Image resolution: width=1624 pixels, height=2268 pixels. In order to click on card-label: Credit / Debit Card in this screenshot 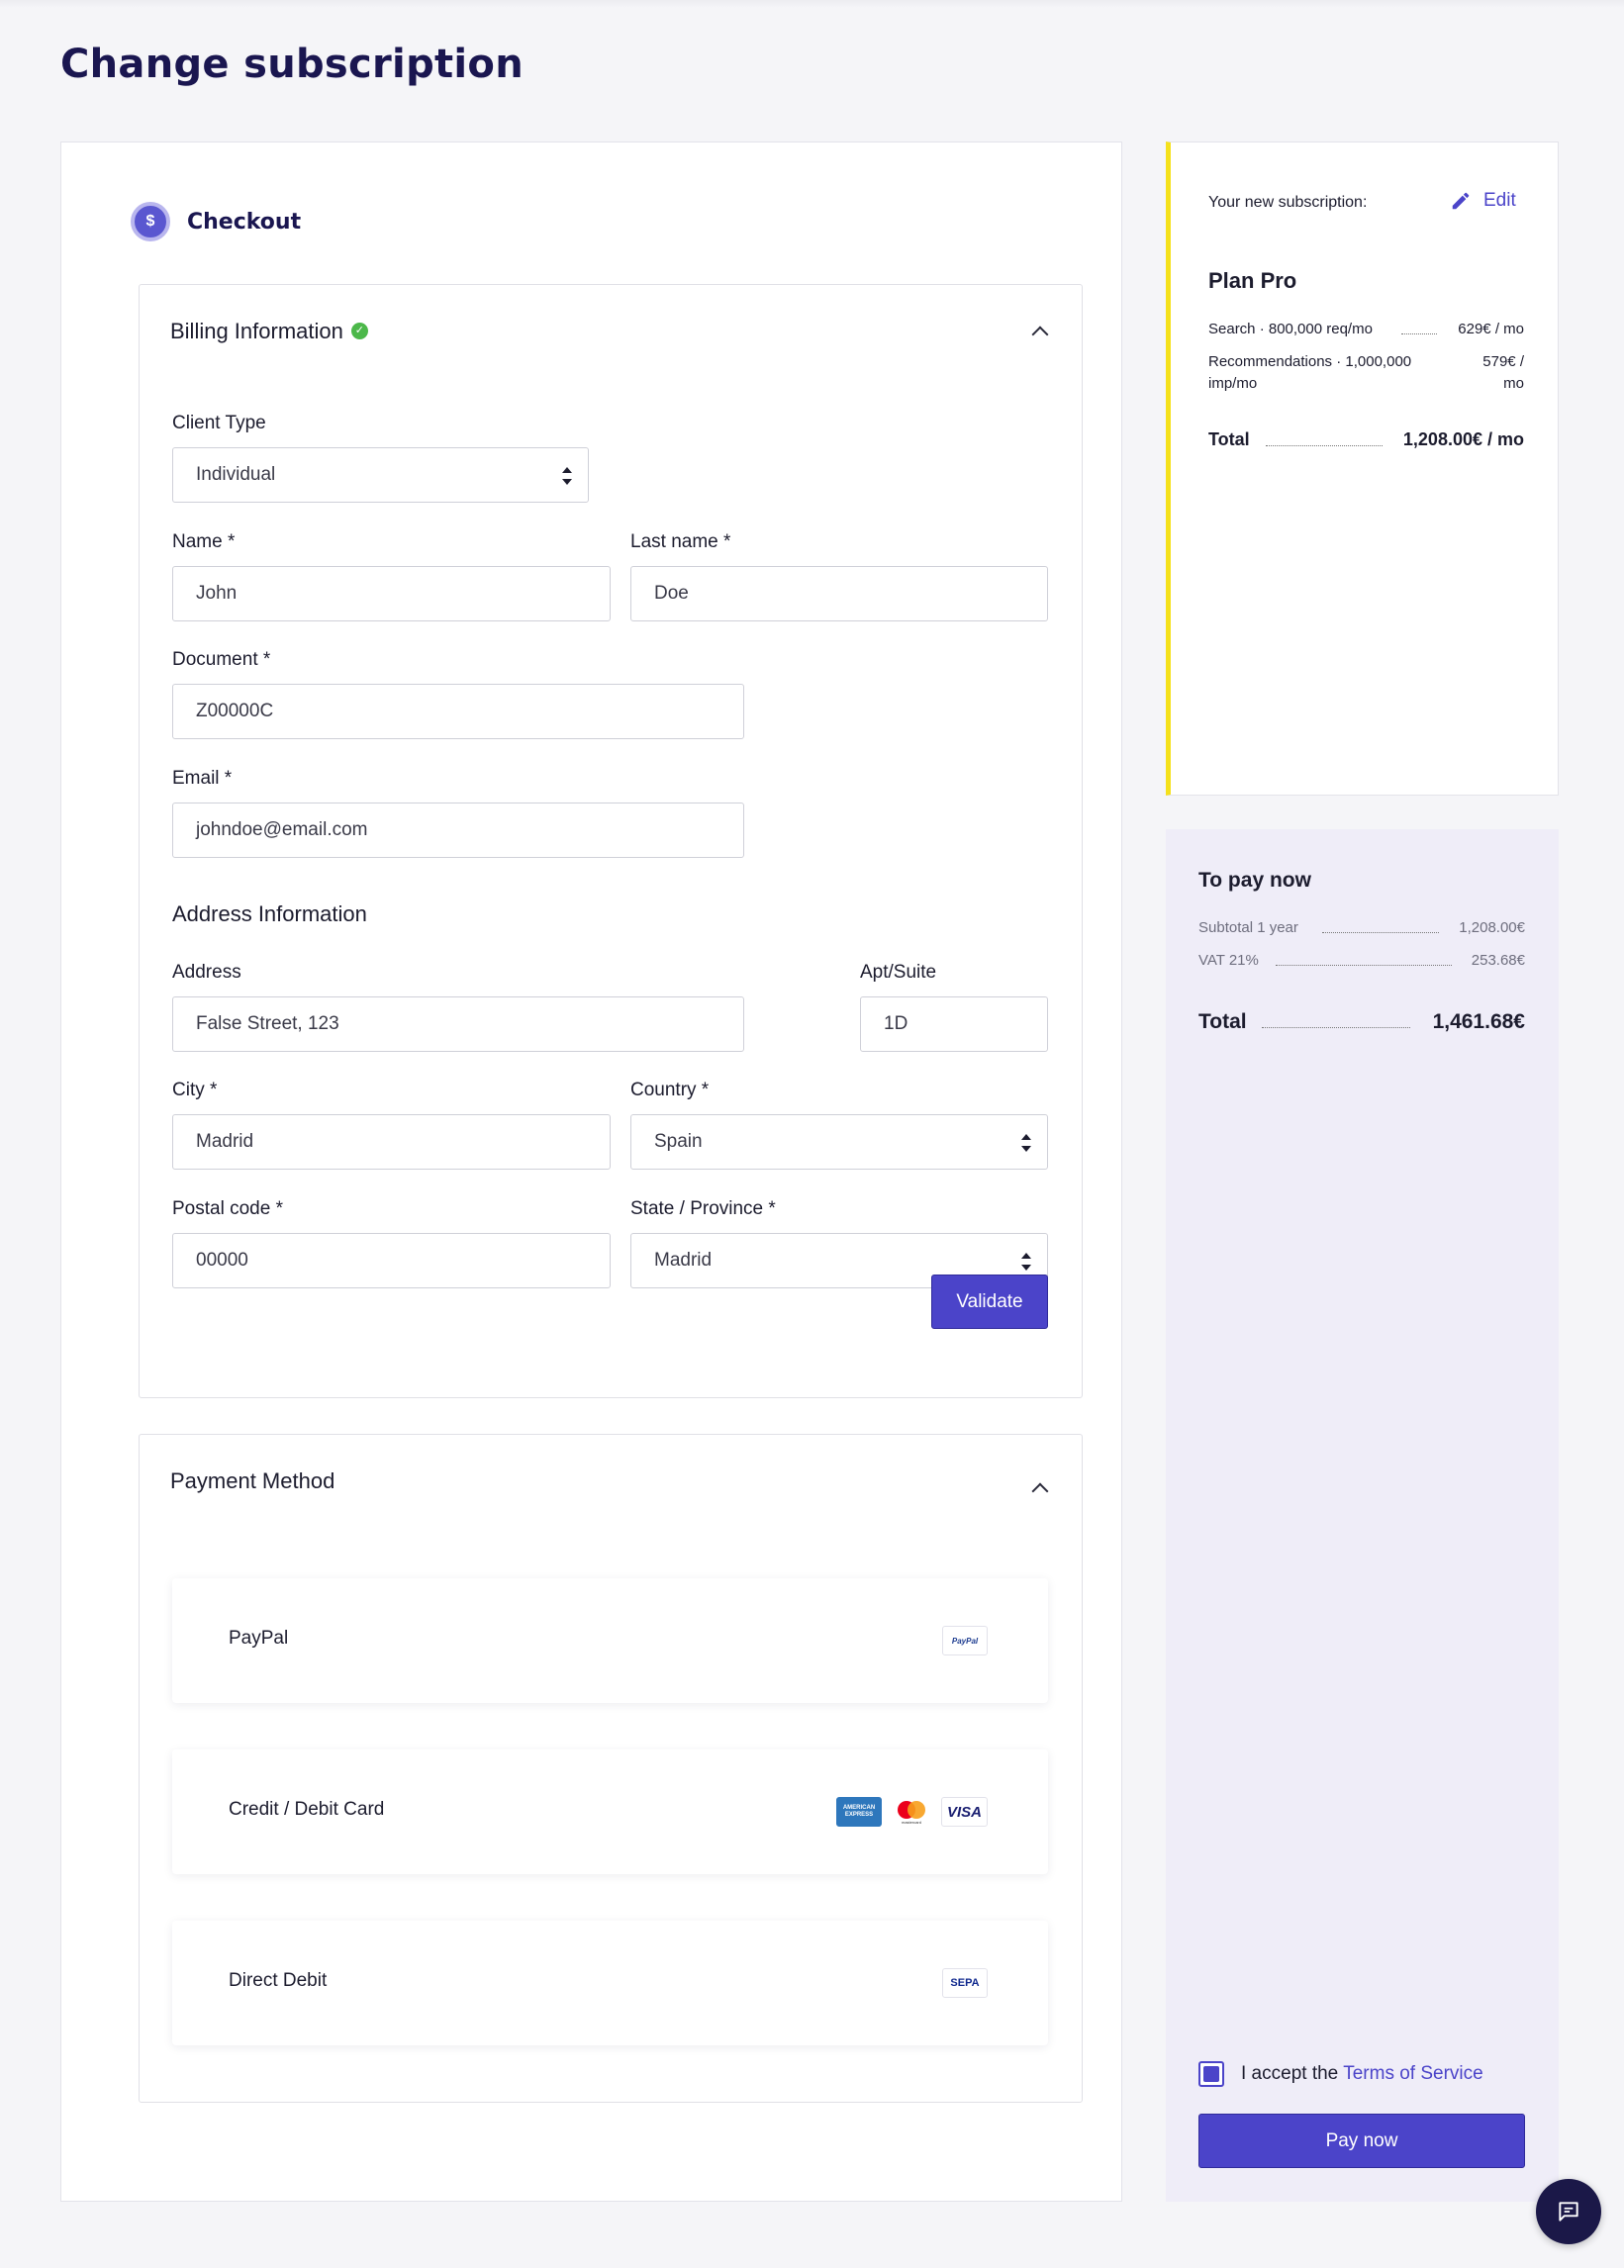, I will do `click(307, 1809)`.